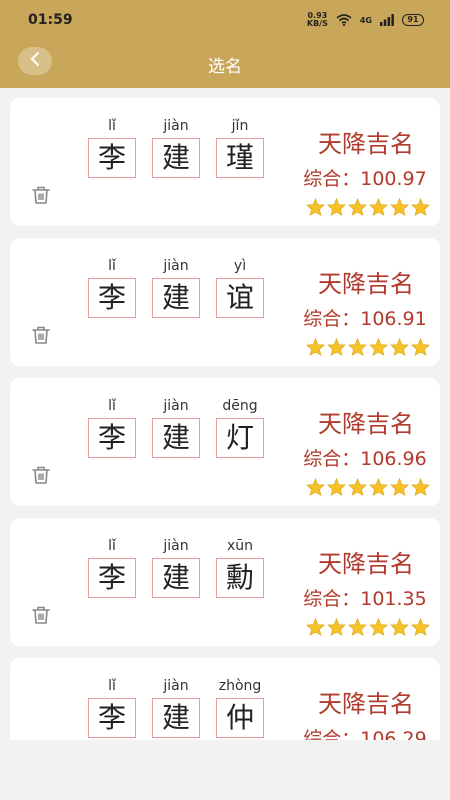 The width and height of the screenshot is (450, 800). What do you see at coordinates (50, 20) in the screenshot?
I see `status-time: 01:59` at bounding box center [50, 20].